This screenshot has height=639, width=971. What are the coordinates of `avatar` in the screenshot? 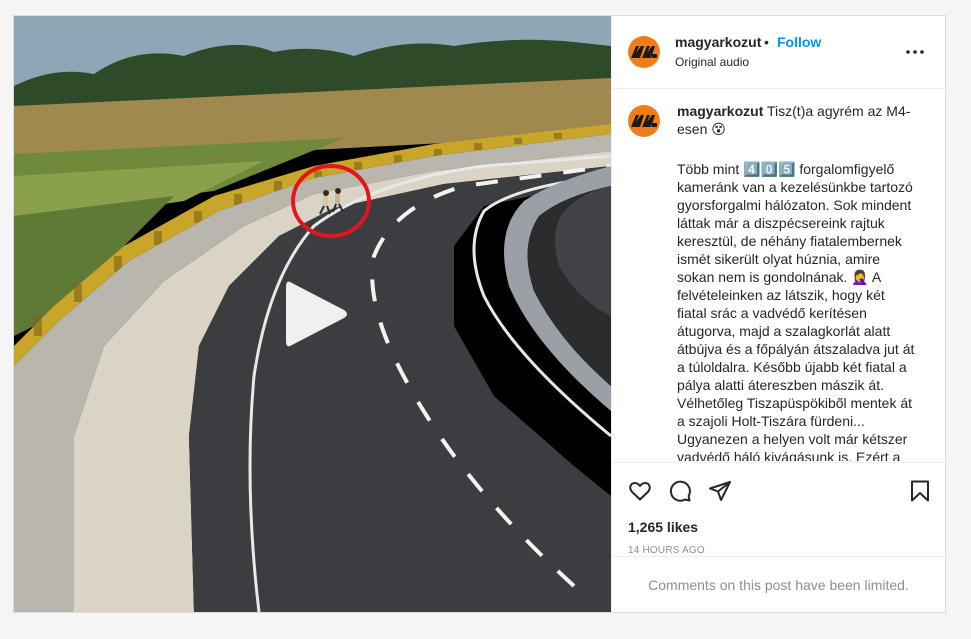 It's located at (644, 52).